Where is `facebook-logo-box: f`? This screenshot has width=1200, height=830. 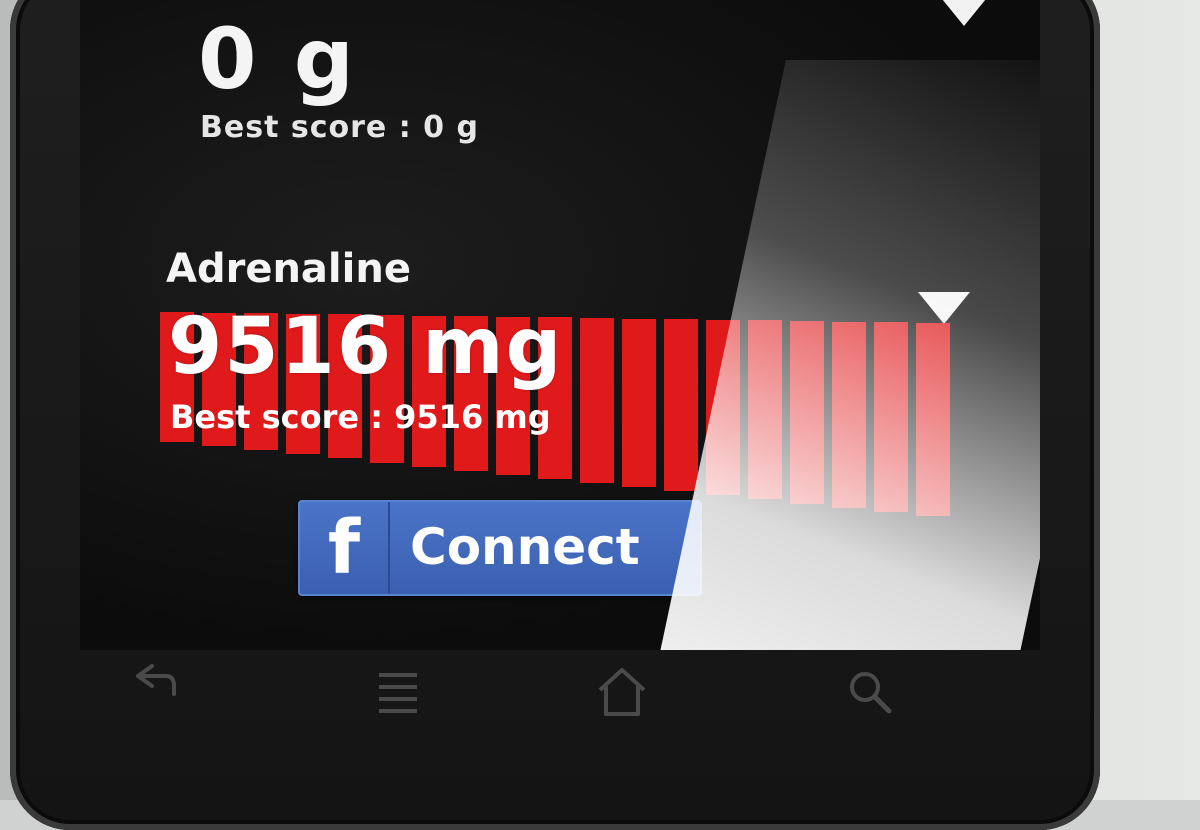
facebook-logo-box: f is located at coordinates (345, 548).